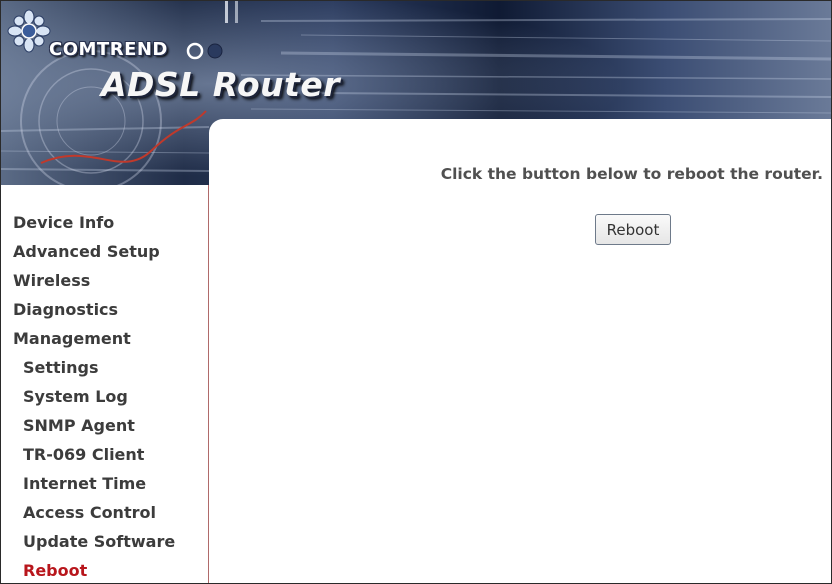  Describe the element at coordinates (221, 84) in the screenshot. I see `product-title: ADSL Router` at that location.